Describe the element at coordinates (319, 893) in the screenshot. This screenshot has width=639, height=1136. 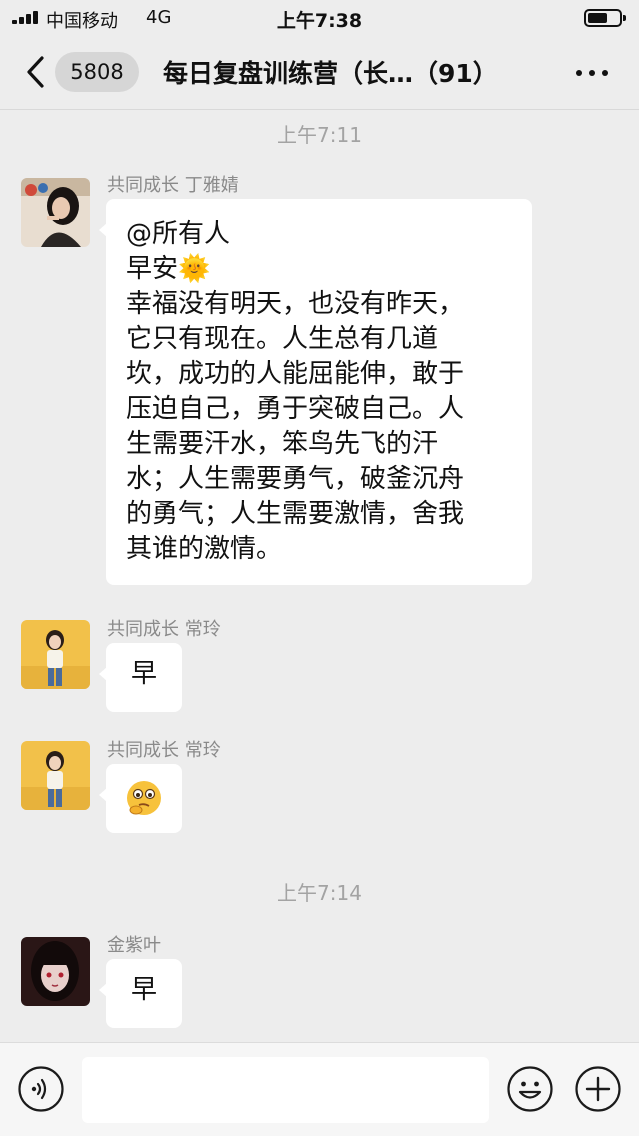
I see `timestamp: 上午7:14` at that location.